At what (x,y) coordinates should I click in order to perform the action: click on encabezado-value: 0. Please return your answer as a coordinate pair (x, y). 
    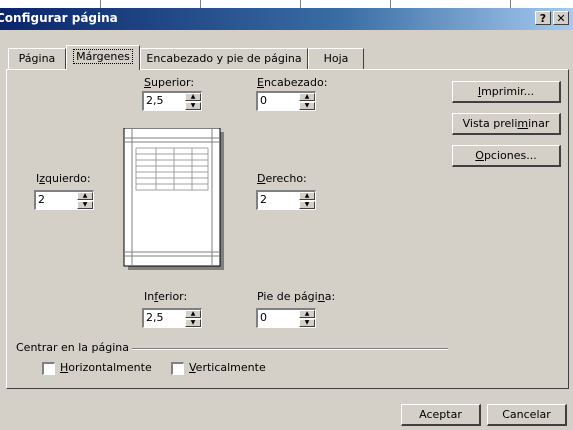
    Looking at the image, I should click on (263, 100).